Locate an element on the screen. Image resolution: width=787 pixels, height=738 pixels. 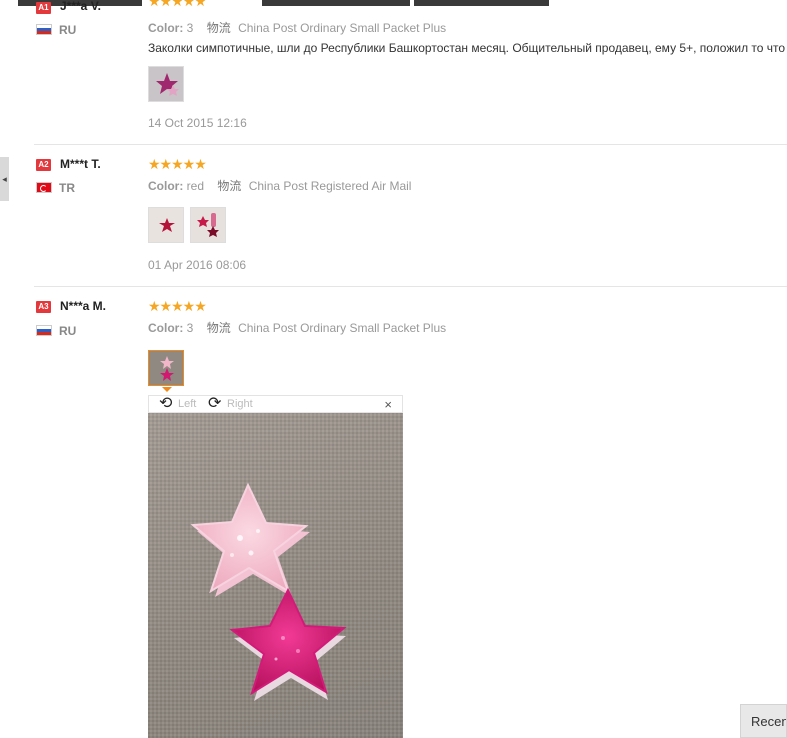
image-viewer-toolbar: ⟲ Left ⟳ Right × is located at coordinates (275, 404).